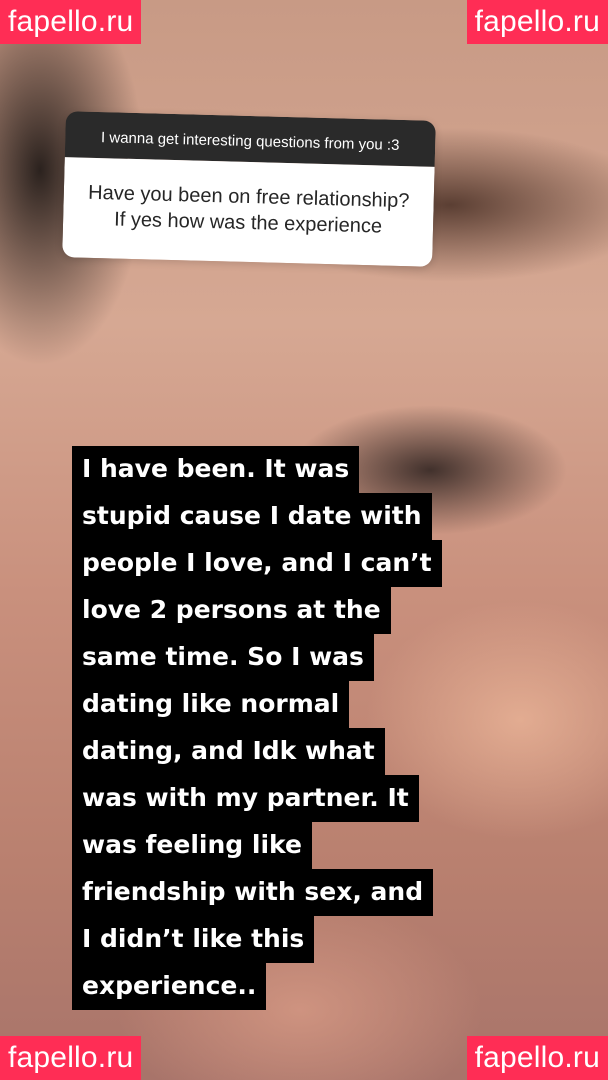 This screenshot has height=1080, width=608. Describe the element at coordinates (71, 1058) in the screenshot. I see `watermark-bottom-left: fapello.ru` at that location.